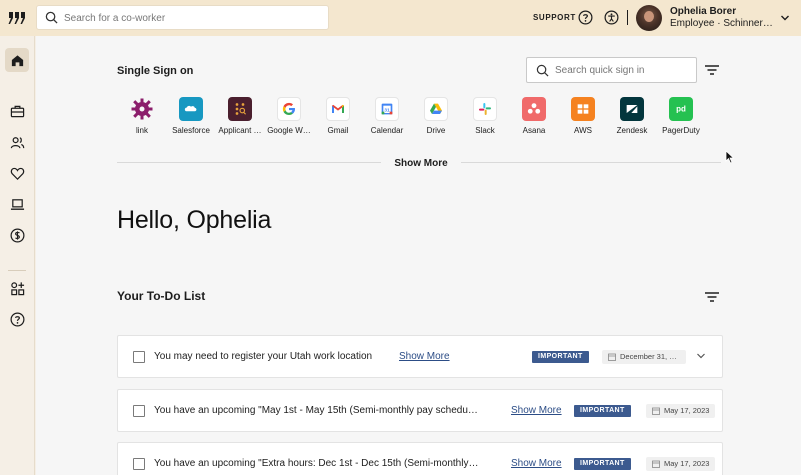  What do you see at coordinates (534, 109) in the screenshot?
I see `asana-icon` at bounding box center [534, 109].